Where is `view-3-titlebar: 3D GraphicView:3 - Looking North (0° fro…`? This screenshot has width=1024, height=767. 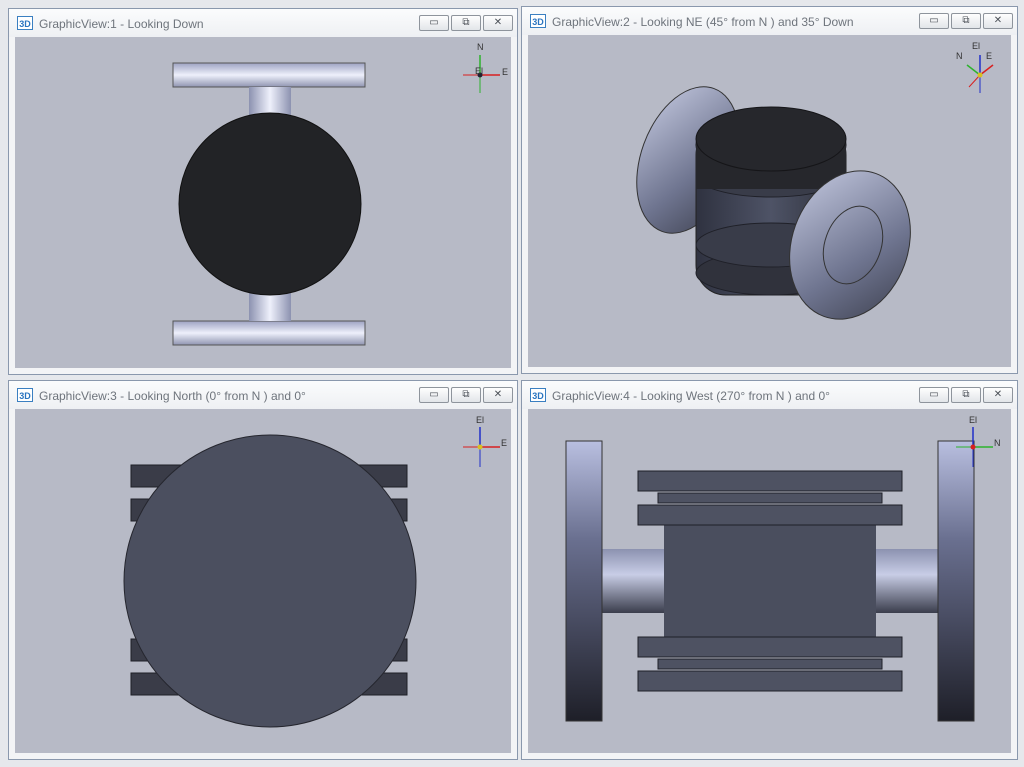 view-3-titlebar: 3D GraphicView:3 - Looking North (0° fro… is located at coordinates (263, 395).